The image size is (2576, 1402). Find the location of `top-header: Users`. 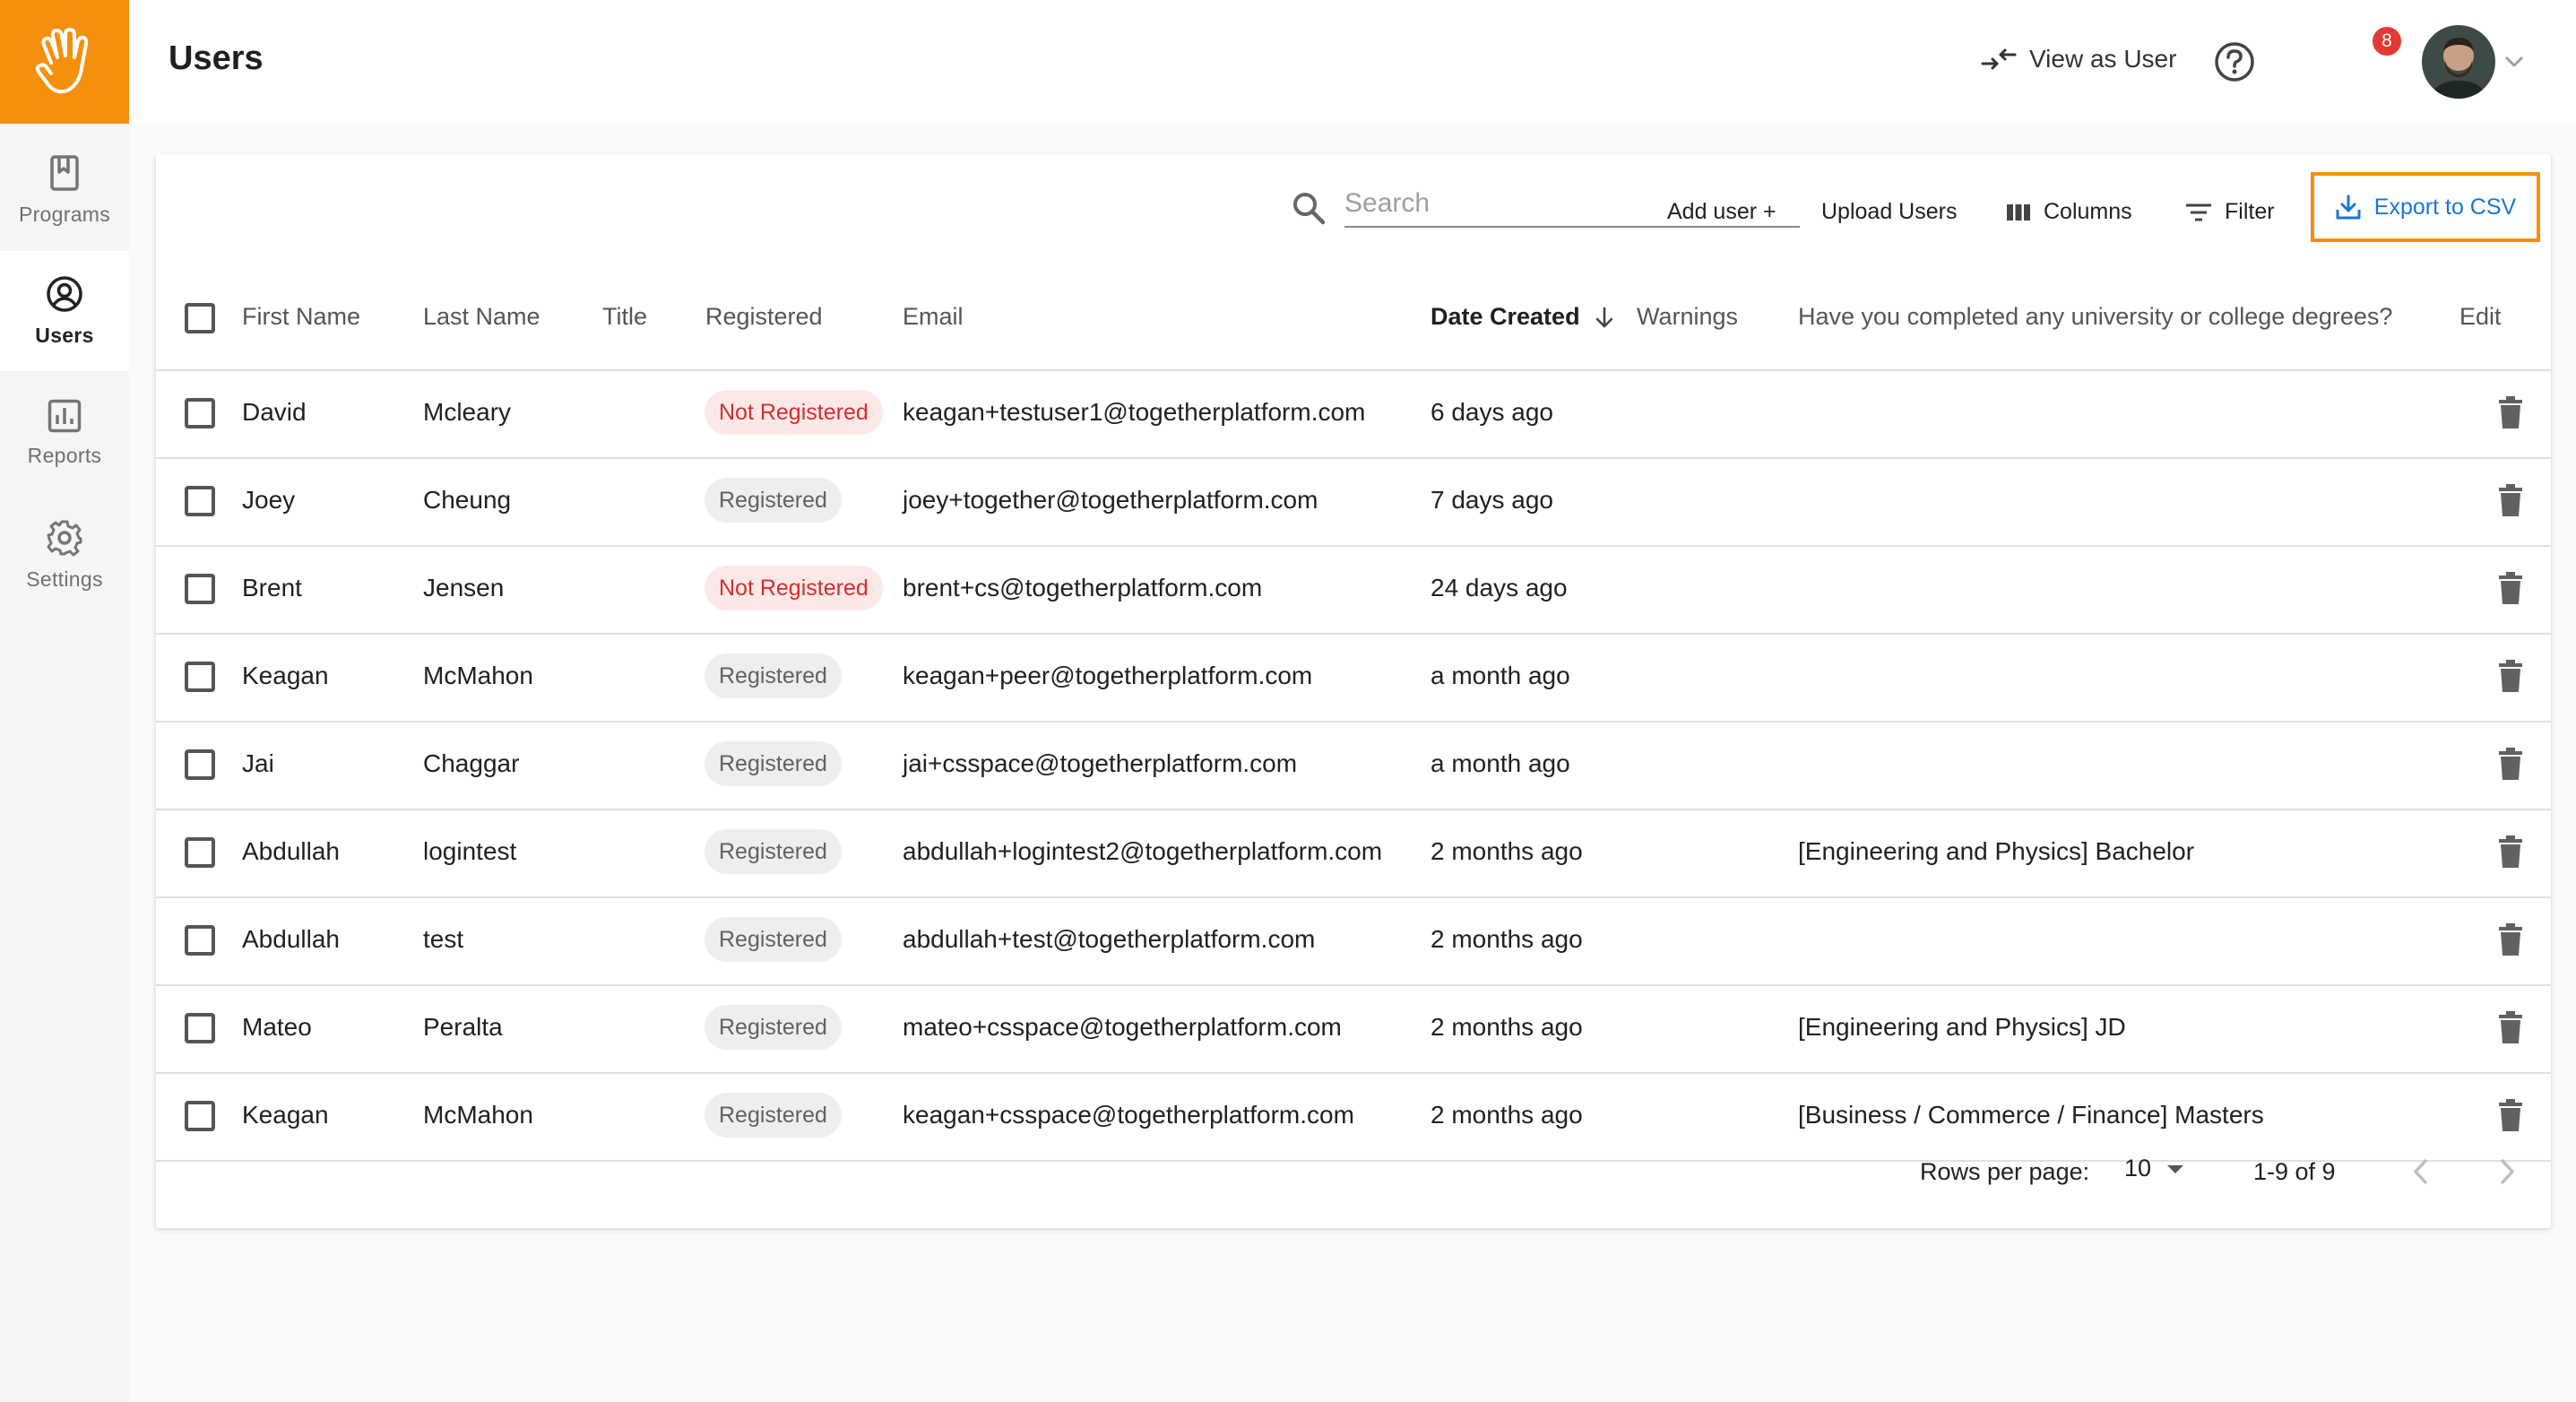

top-header: Users is located at coordinates (1352, 62).